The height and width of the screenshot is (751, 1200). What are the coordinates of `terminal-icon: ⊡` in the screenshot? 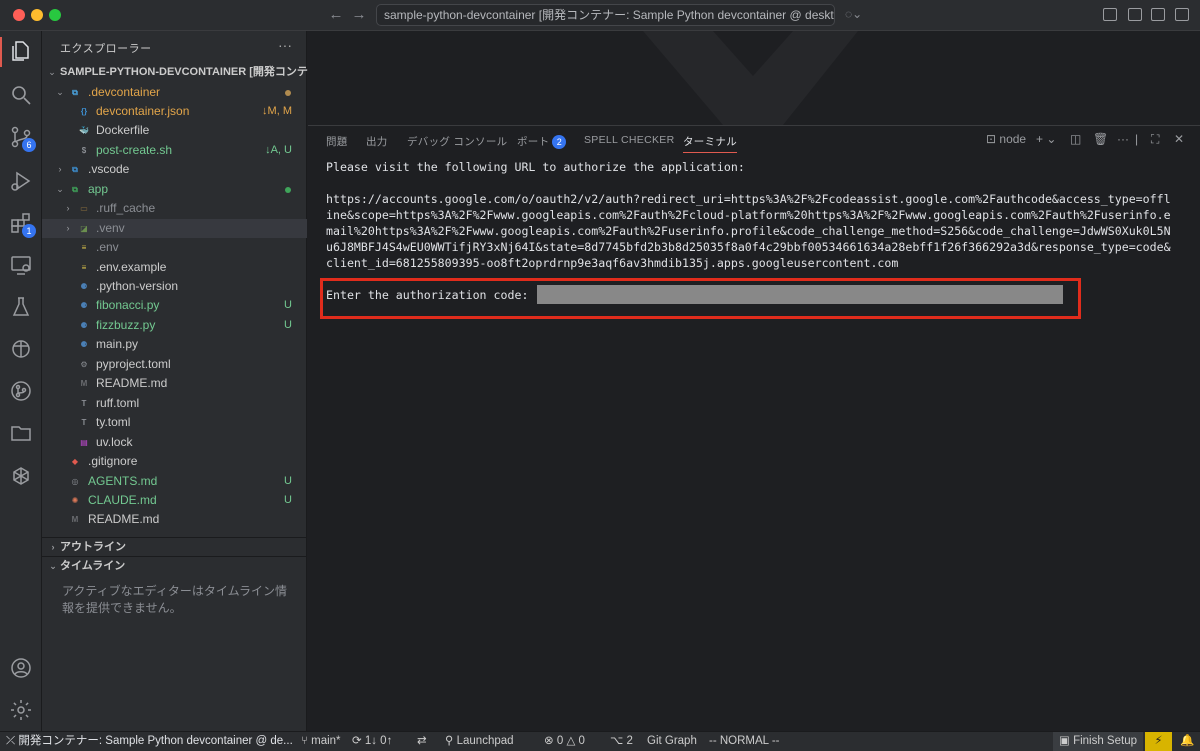 It's located at (991, 139).